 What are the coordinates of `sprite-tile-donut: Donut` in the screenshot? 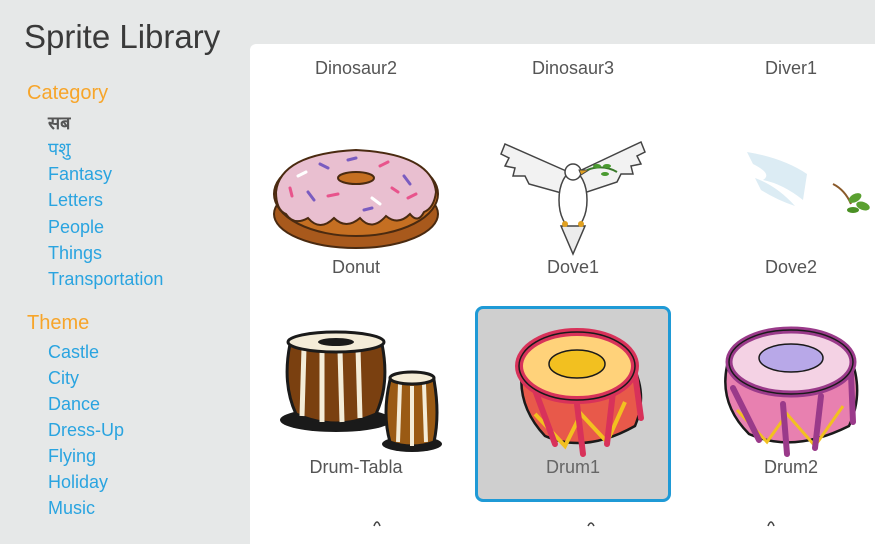 It's located at (356, 204).